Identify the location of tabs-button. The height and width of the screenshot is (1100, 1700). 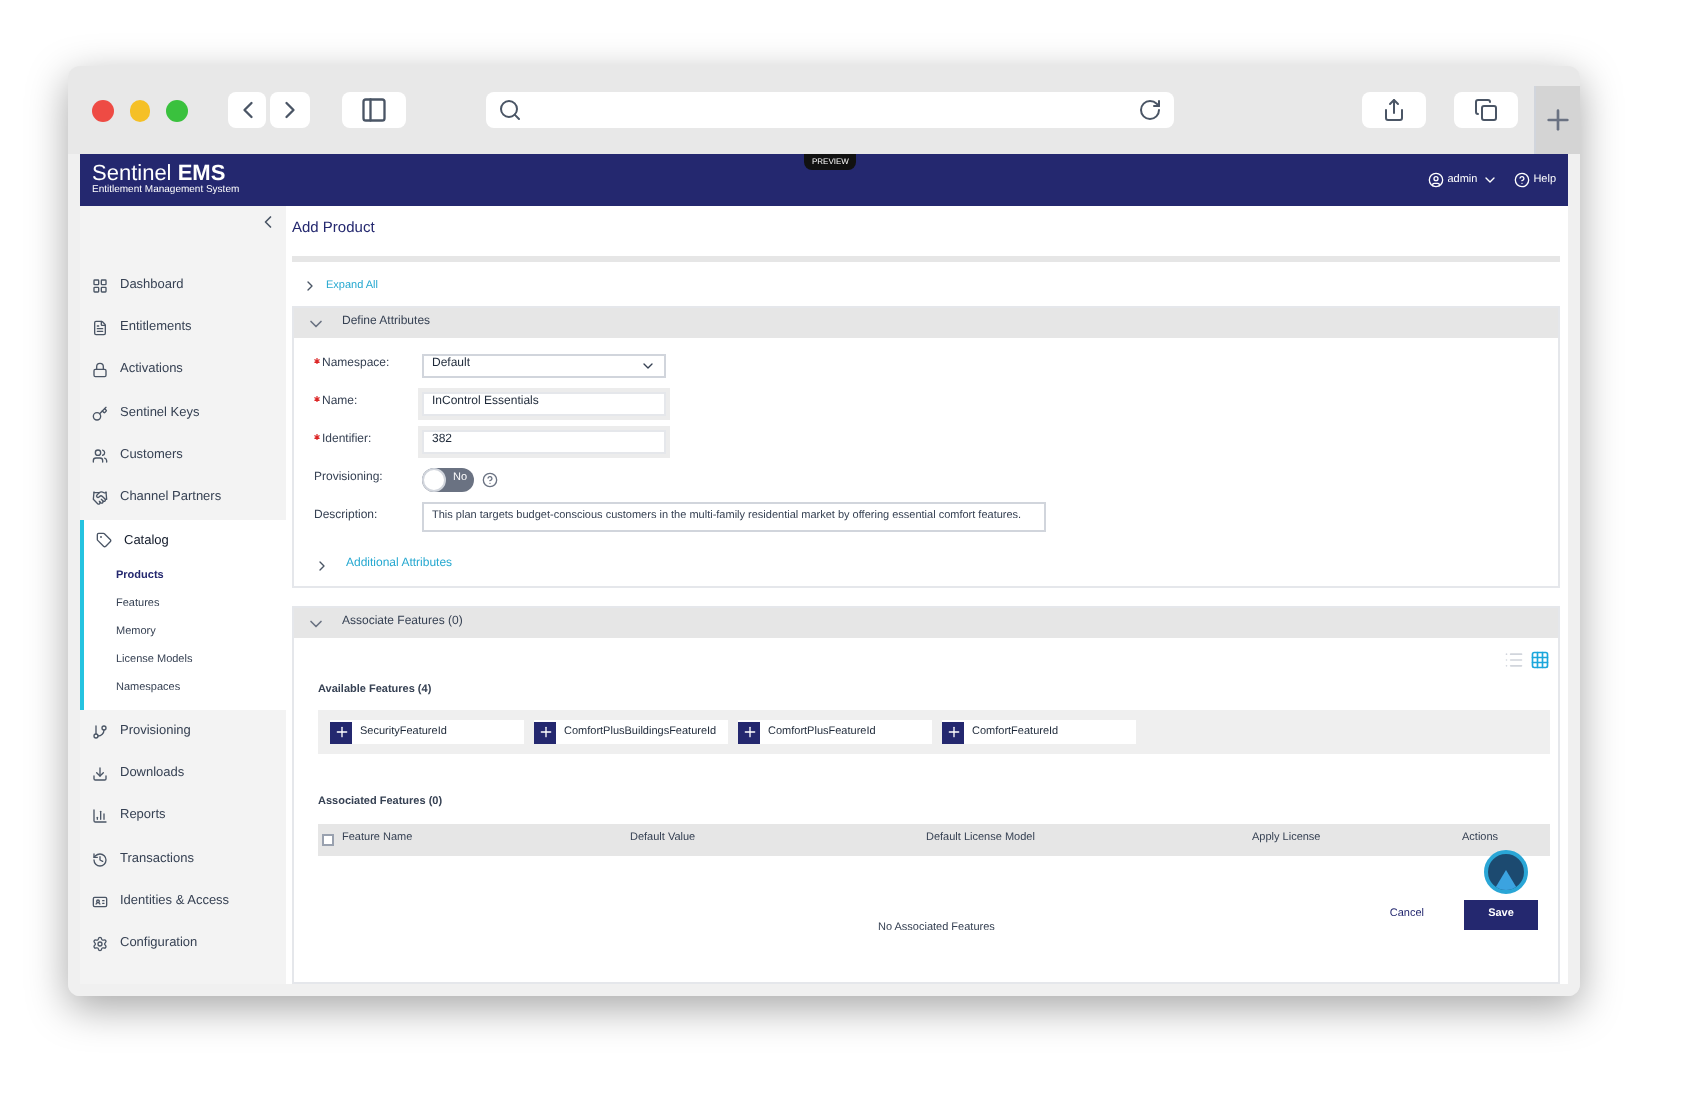
(1485, 110).